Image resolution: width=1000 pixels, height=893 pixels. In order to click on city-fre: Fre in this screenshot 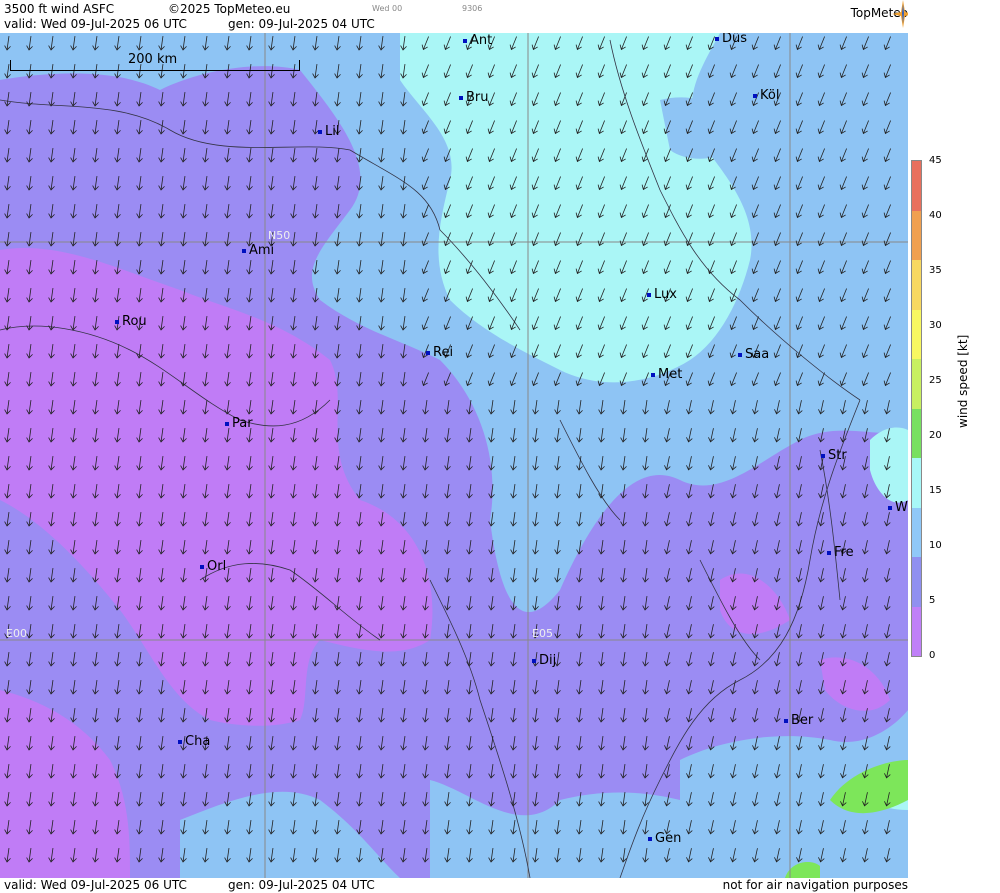, I will do `click(840, 552)`.